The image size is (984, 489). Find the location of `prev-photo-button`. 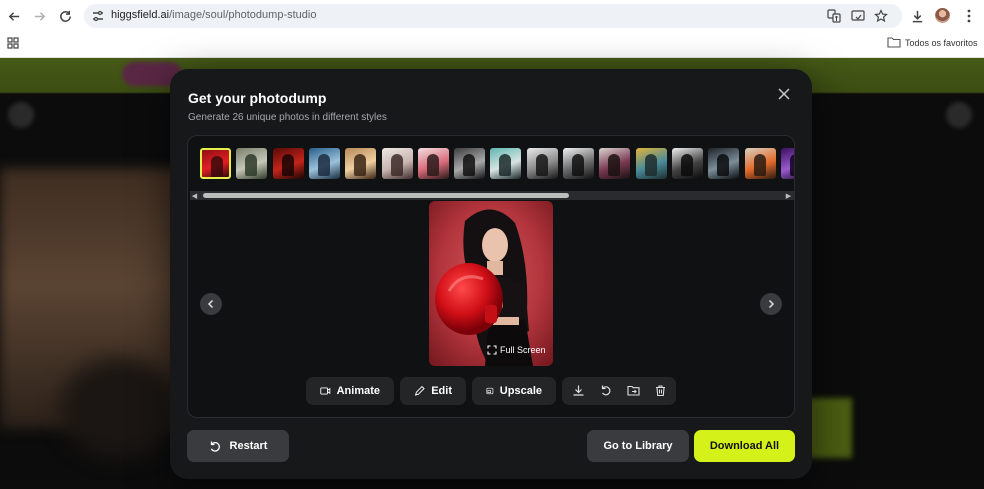

prev-photo-button is located at coordinates (211, 304).